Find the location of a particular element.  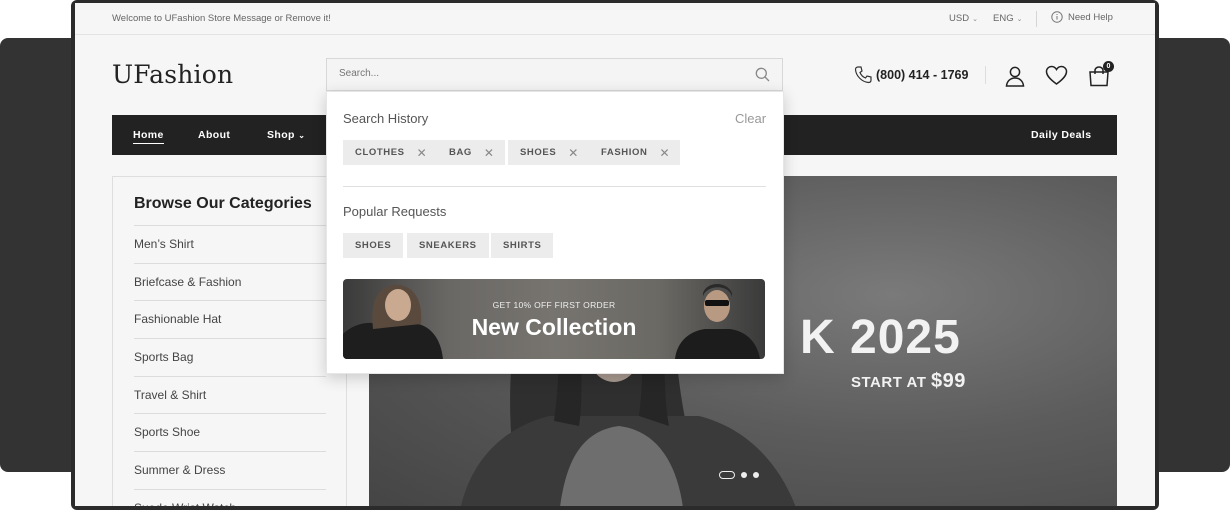

popular-tag: SHIRTS is located at coordinates (522, 245).